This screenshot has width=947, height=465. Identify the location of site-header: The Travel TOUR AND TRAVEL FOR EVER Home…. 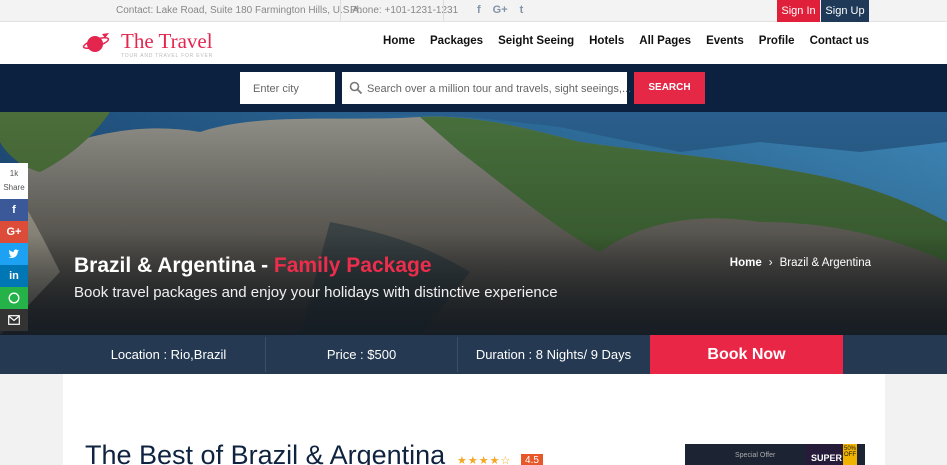
(473, 43).